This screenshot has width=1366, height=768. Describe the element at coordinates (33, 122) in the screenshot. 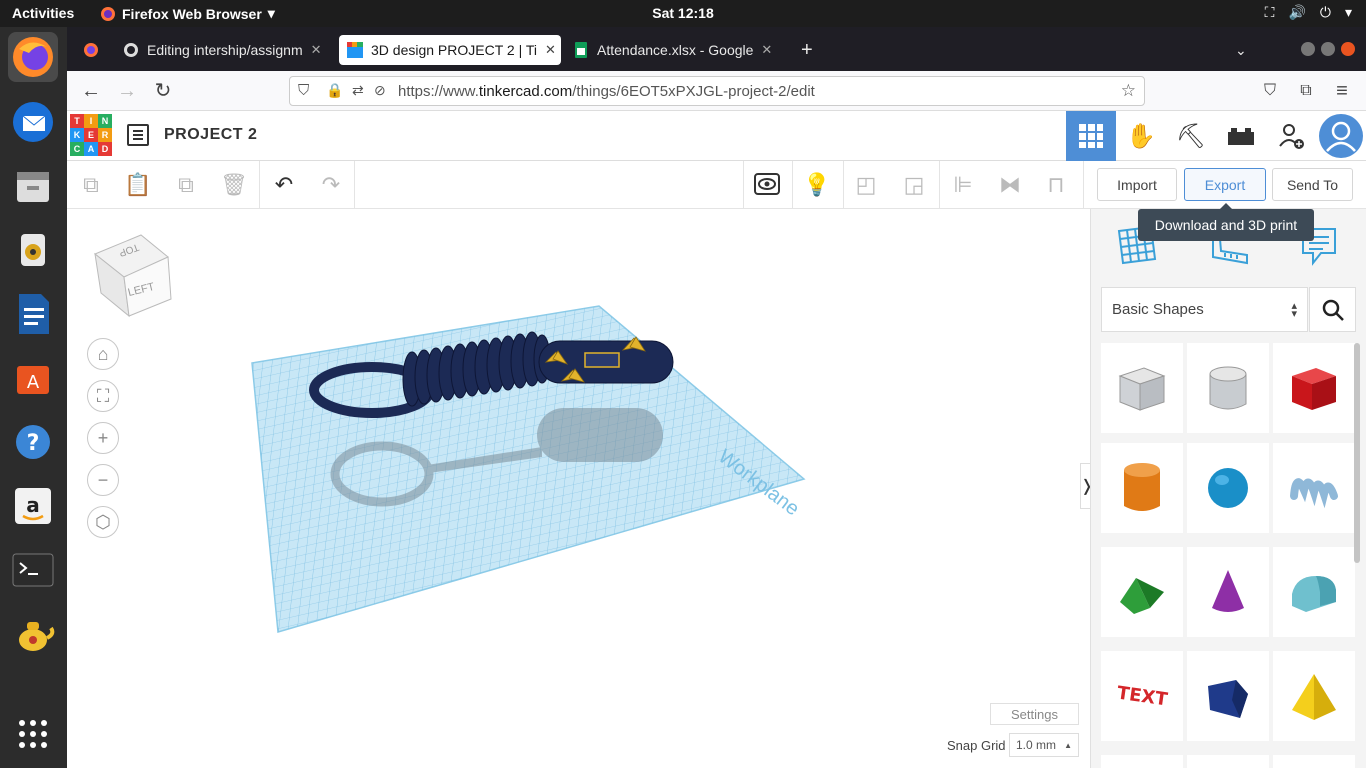

I see `dock-thunderbird` at that location.